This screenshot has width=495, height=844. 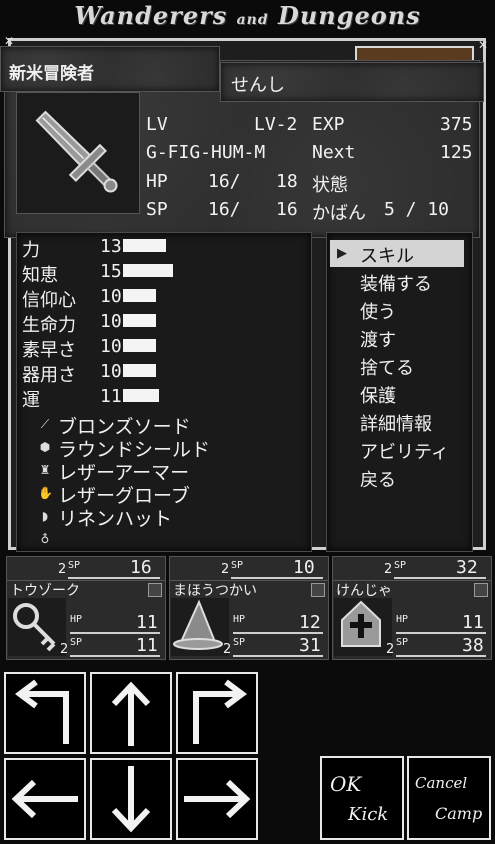 I want to click on armor-icon: ♜, so click(x=45, y=470).